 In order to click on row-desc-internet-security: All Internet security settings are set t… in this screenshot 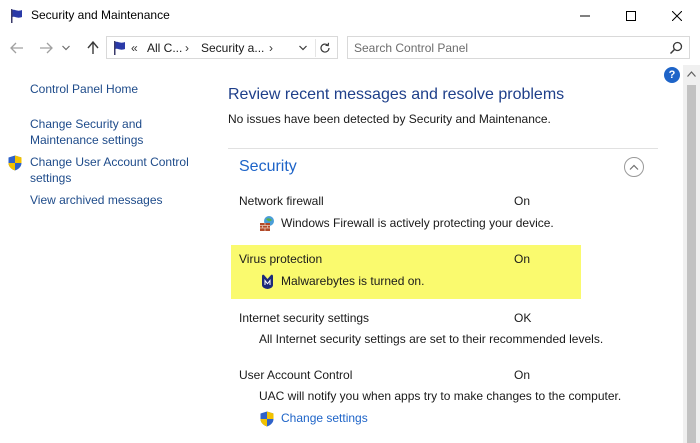, I will do `click(431, 339)`.